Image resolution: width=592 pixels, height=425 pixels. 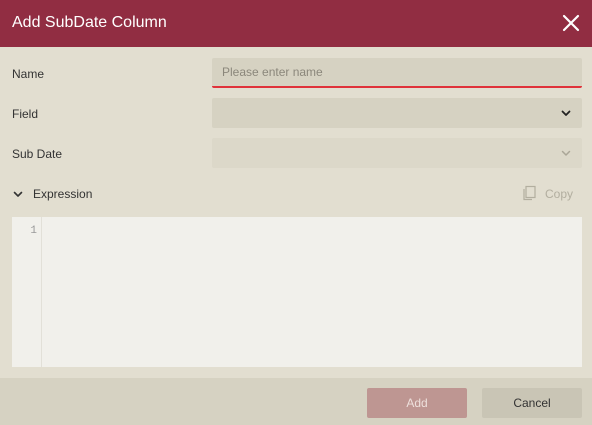 What do you see at coordinates (296, 401) in the screenshot?
I see `dialog-footer: Add Cancel` at bounding box center [296, 401].